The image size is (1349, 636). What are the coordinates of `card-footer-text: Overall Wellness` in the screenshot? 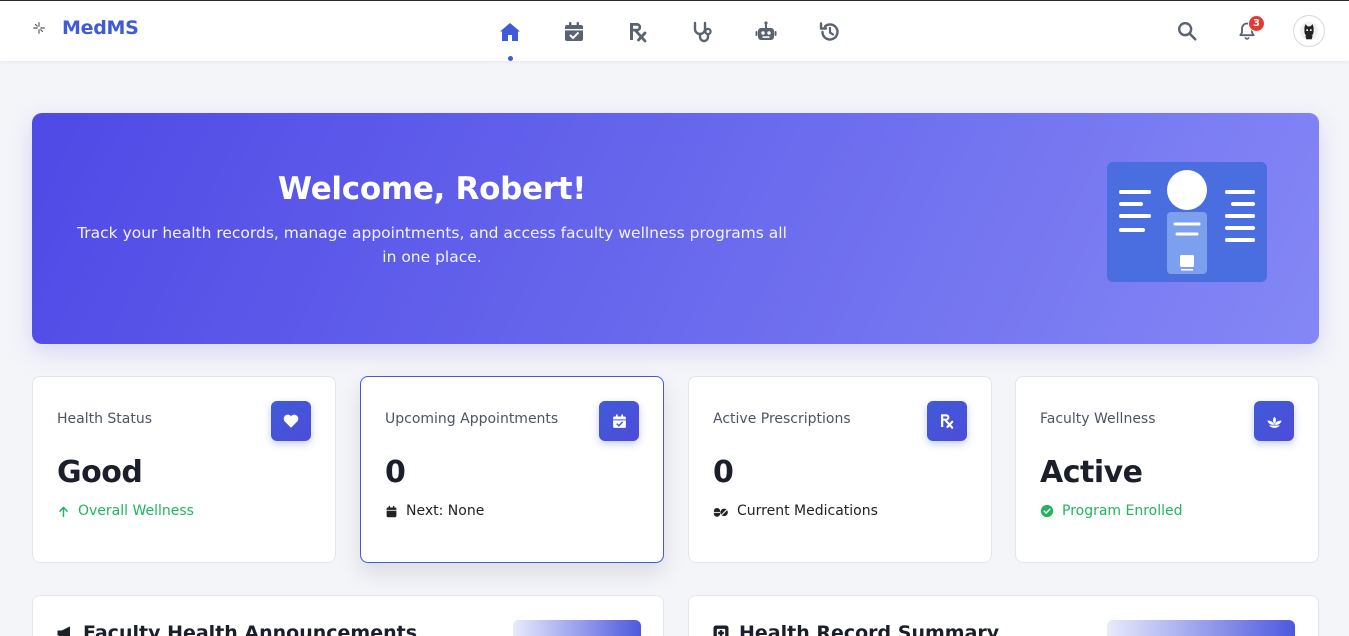 It's located at (136, 511).